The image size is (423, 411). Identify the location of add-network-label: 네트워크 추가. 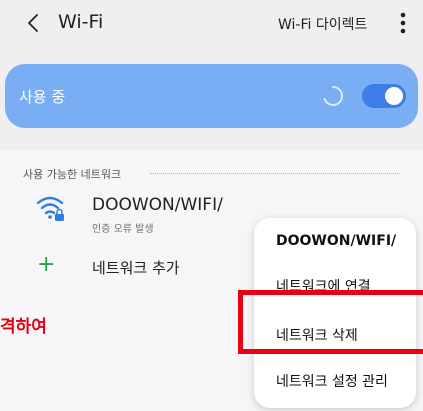
(136, 268).